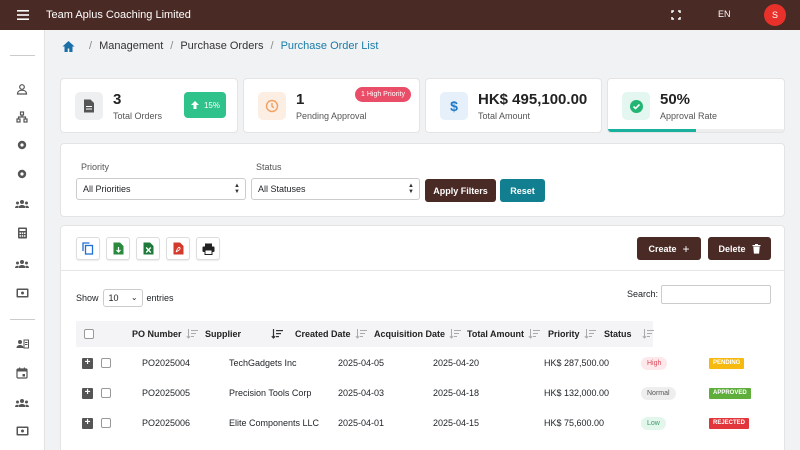  I want to click on column-acquisition-date: Acquisition Date, so click(418, 334).